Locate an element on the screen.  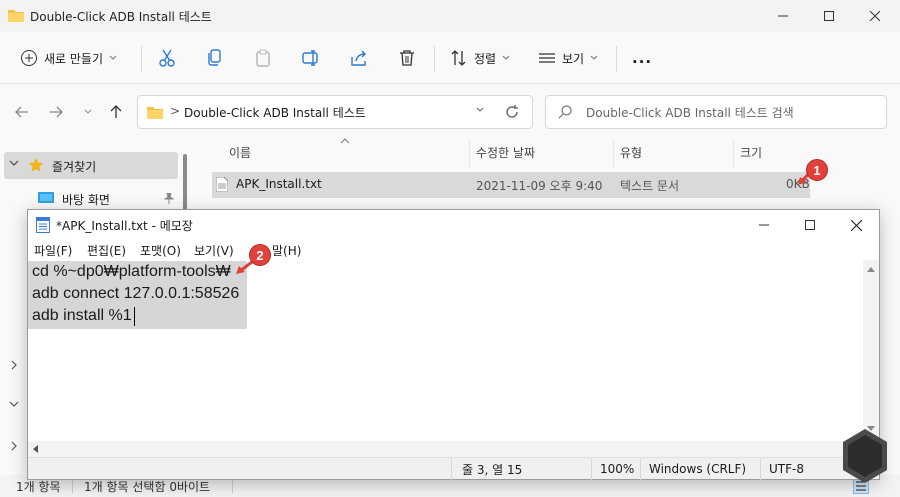
list-view-icon is located at coordinates (547, 58).